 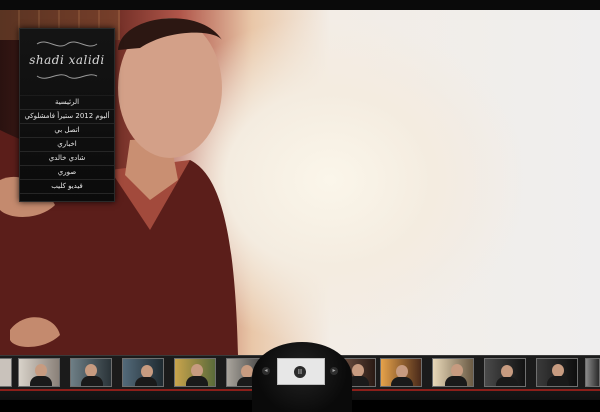 What do you see at coordinates (266, 371) in the screenshot?
I see `chevron-left-icon: ◂` at bounding box center [266, 371].